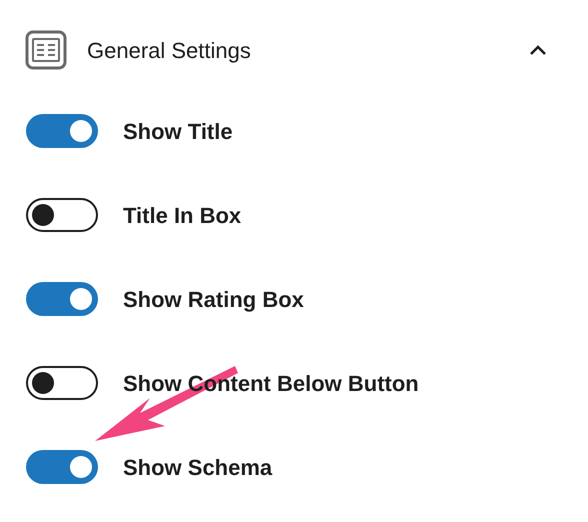  Describe the element at coordinates (46, 50) in the screenshot. I see `document-icon` at that location.